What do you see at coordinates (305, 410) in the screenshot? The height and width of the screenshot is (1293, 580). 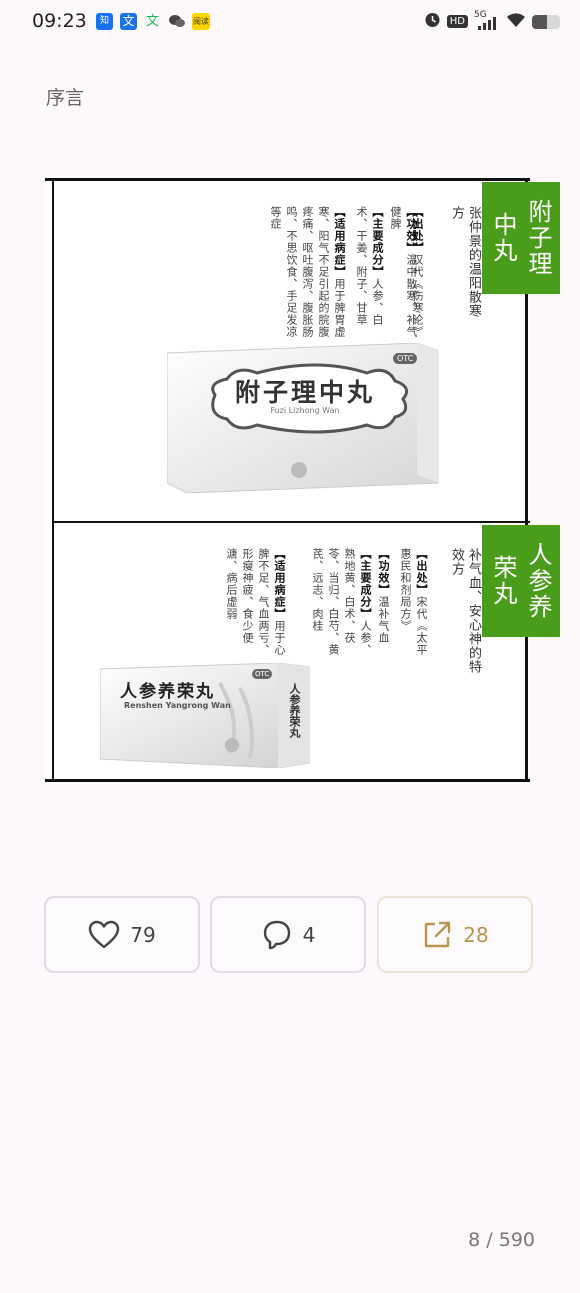 I see `box1-pinyin: Fuzi Lizhong Wan` at bounding box center [305, 410].